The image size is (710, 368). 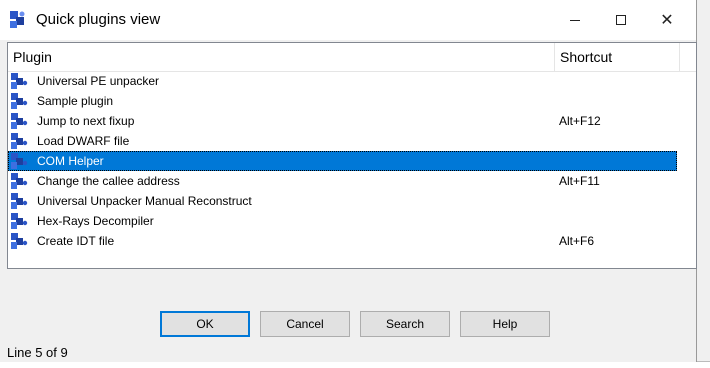 I want to click on list-item: Load DWARF file, so click(x=342, y=141).